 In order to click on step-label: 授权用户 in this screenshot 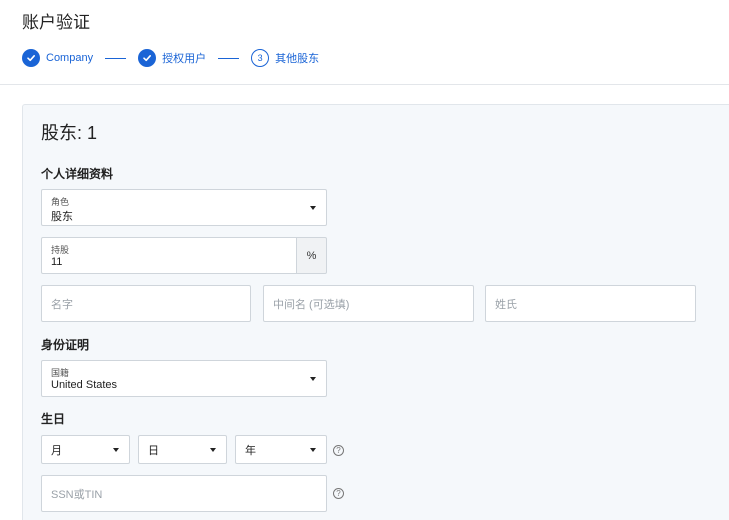, I will do `click(184, 59)`.